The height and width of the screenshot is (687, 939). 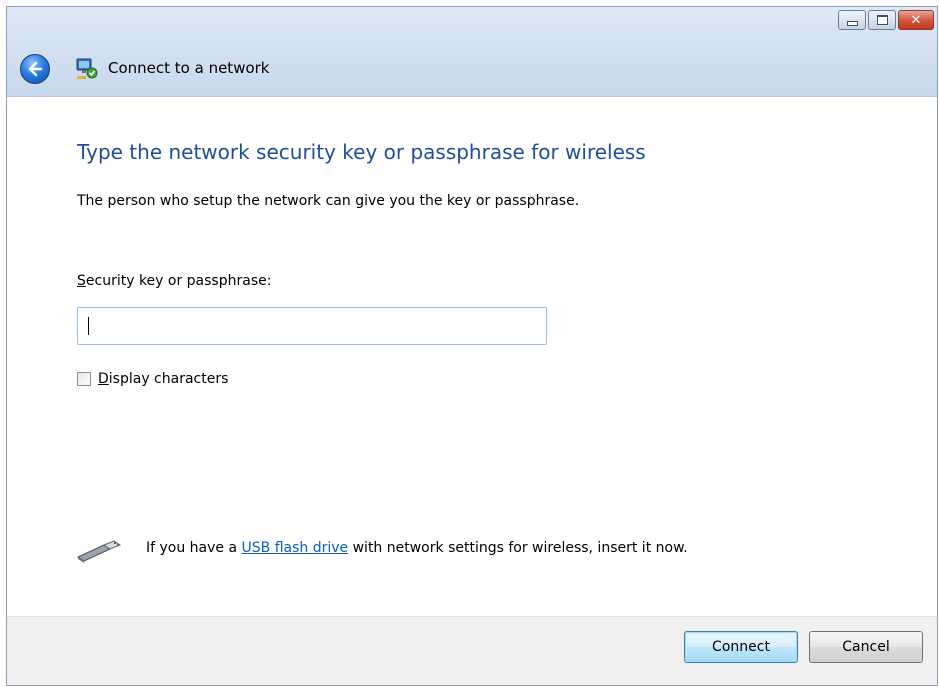 I want to click on network-connect-icon, so click(x=87, y=68).